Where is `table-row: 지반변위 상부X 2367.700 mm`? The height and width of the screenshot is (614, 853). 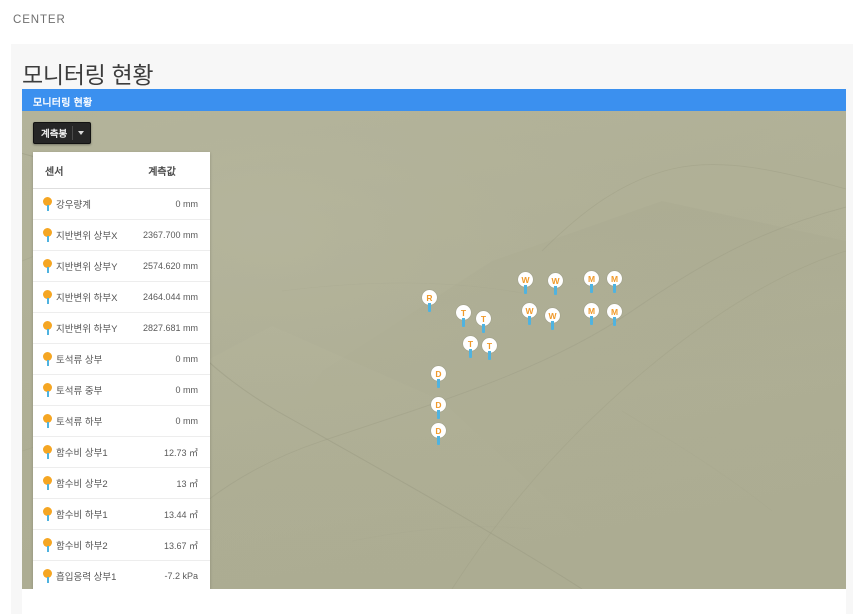
table-row: 지반변위 상부X 2367.700 mm is located at coordinates (121, 235).